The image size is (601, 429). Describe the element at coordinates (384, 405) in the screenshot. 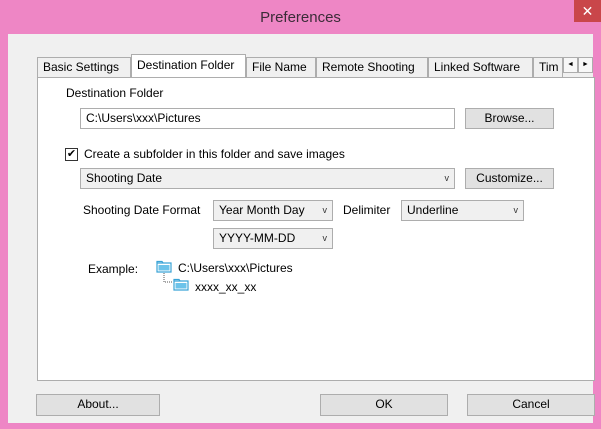

I see `ok-button: OK` at that location.